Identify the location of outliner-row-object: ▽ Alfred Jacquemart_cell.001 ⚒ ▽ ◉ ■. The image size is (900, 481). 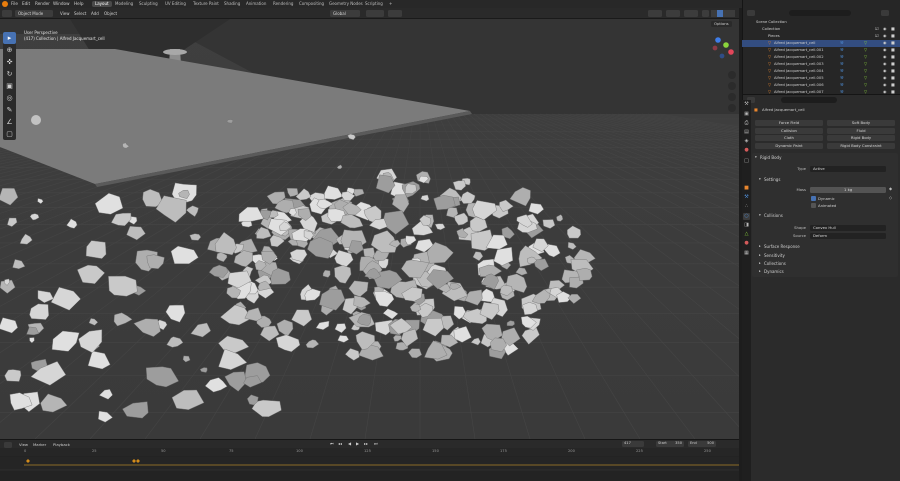
(821, 50).